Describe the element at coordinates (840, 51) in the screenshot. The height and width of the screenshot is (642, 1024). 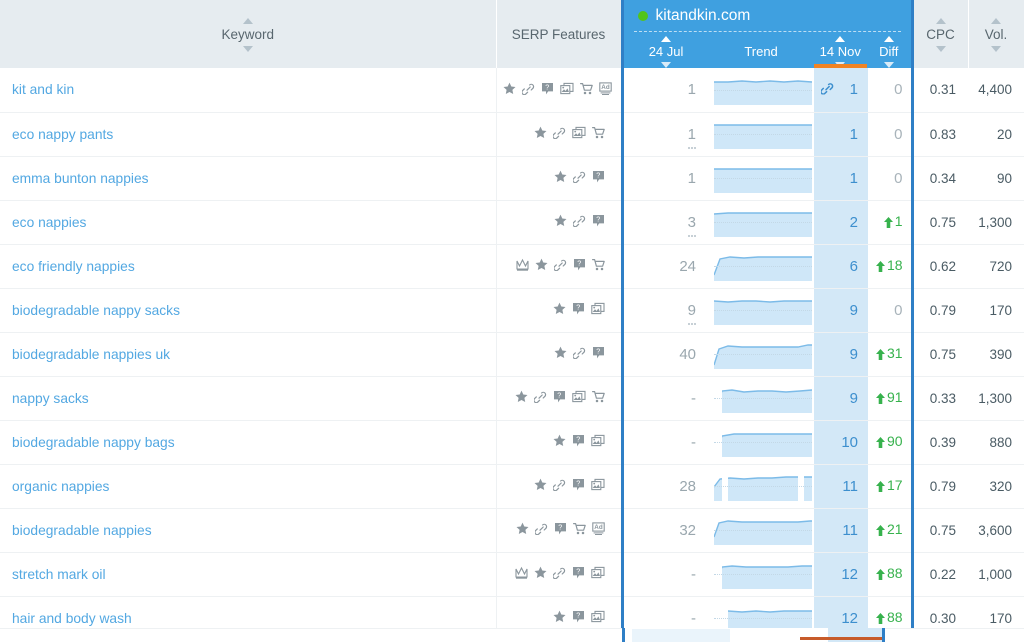
I see `column-header-end-date: 14 Nov` at that location.